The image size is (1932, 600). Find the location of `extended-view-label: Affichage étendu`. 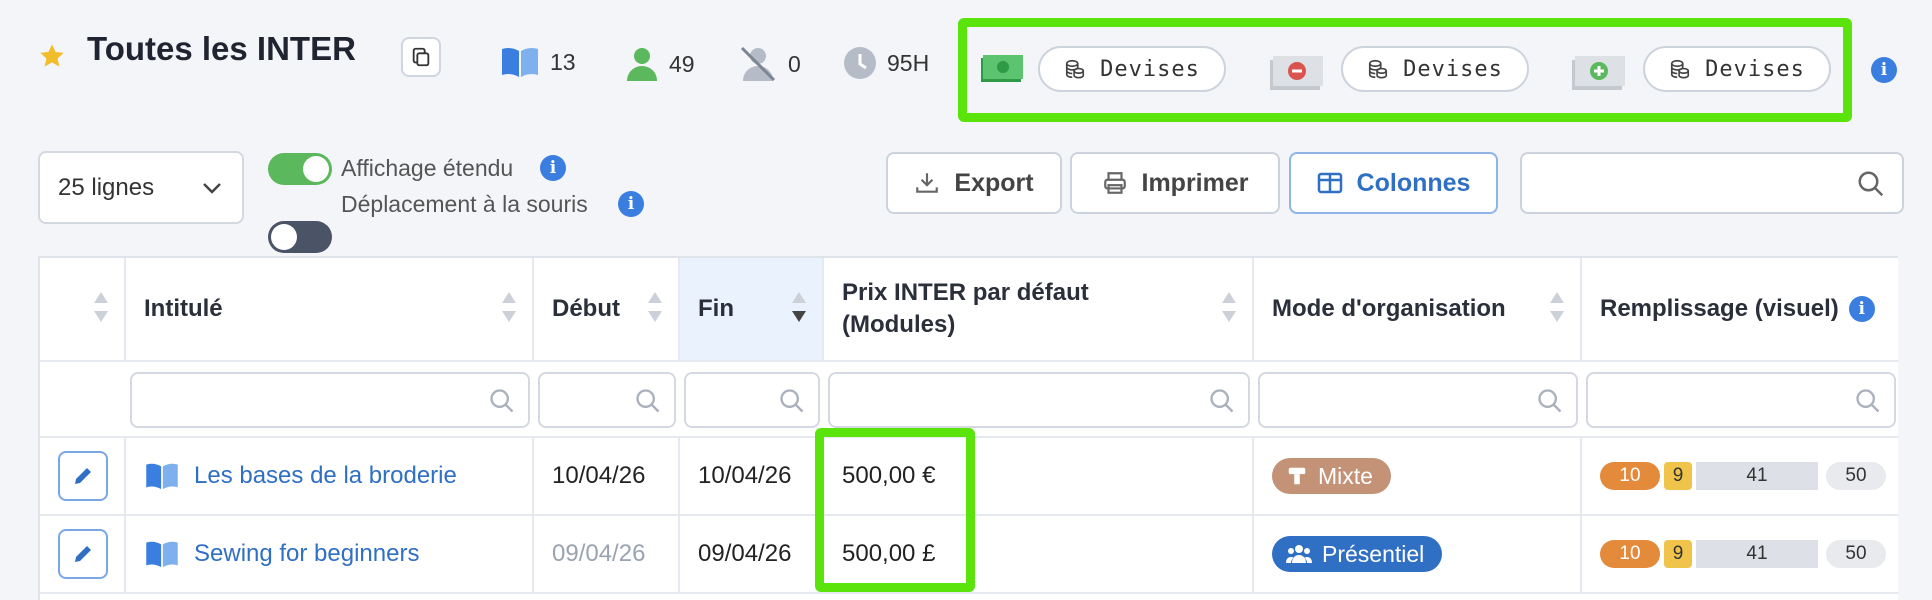

extended-view-label: Affichage étendu is located at coordinates (427, 168).